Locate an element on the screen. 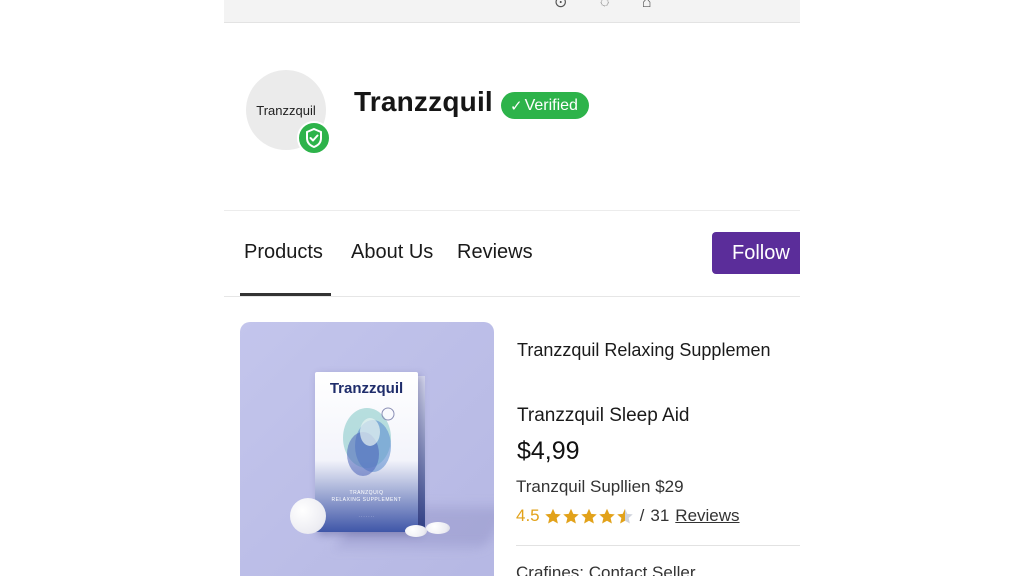 The height and width of the screenshot is (576, 1024). star-half-icon is located at coordinates (624, 516).